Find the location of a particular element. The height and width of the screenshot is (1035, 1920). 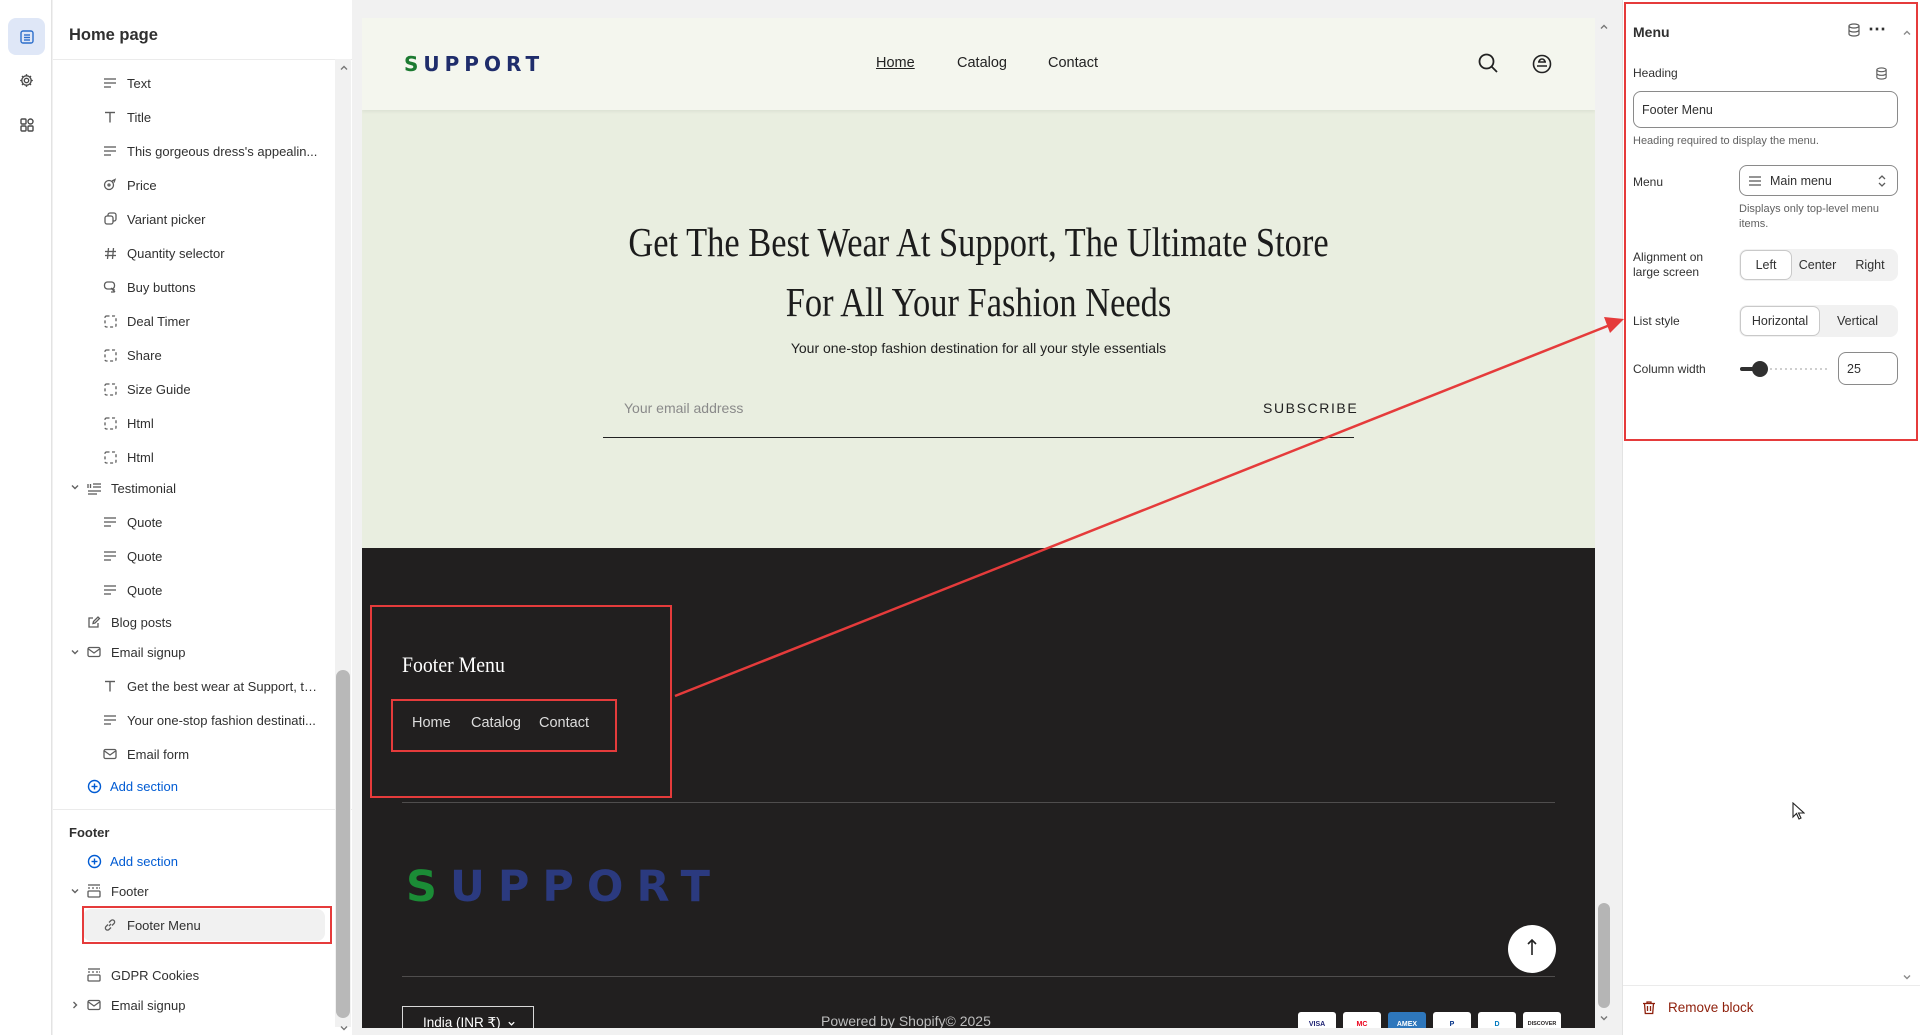

nav-home: Home is located at coordinates (895, 63).